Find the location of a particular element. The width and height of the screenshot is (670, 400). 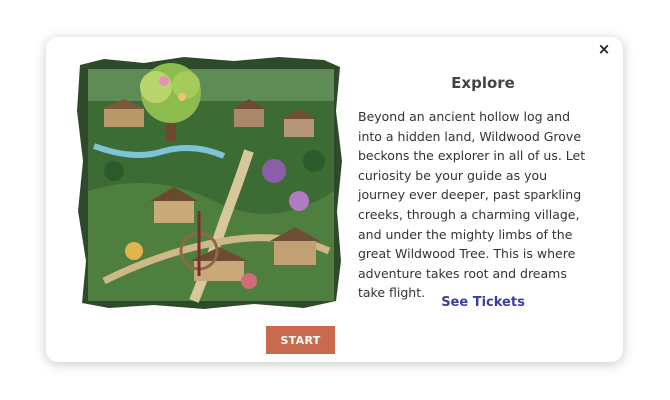

modal-title: Explore is located at coordinates (483, 83).